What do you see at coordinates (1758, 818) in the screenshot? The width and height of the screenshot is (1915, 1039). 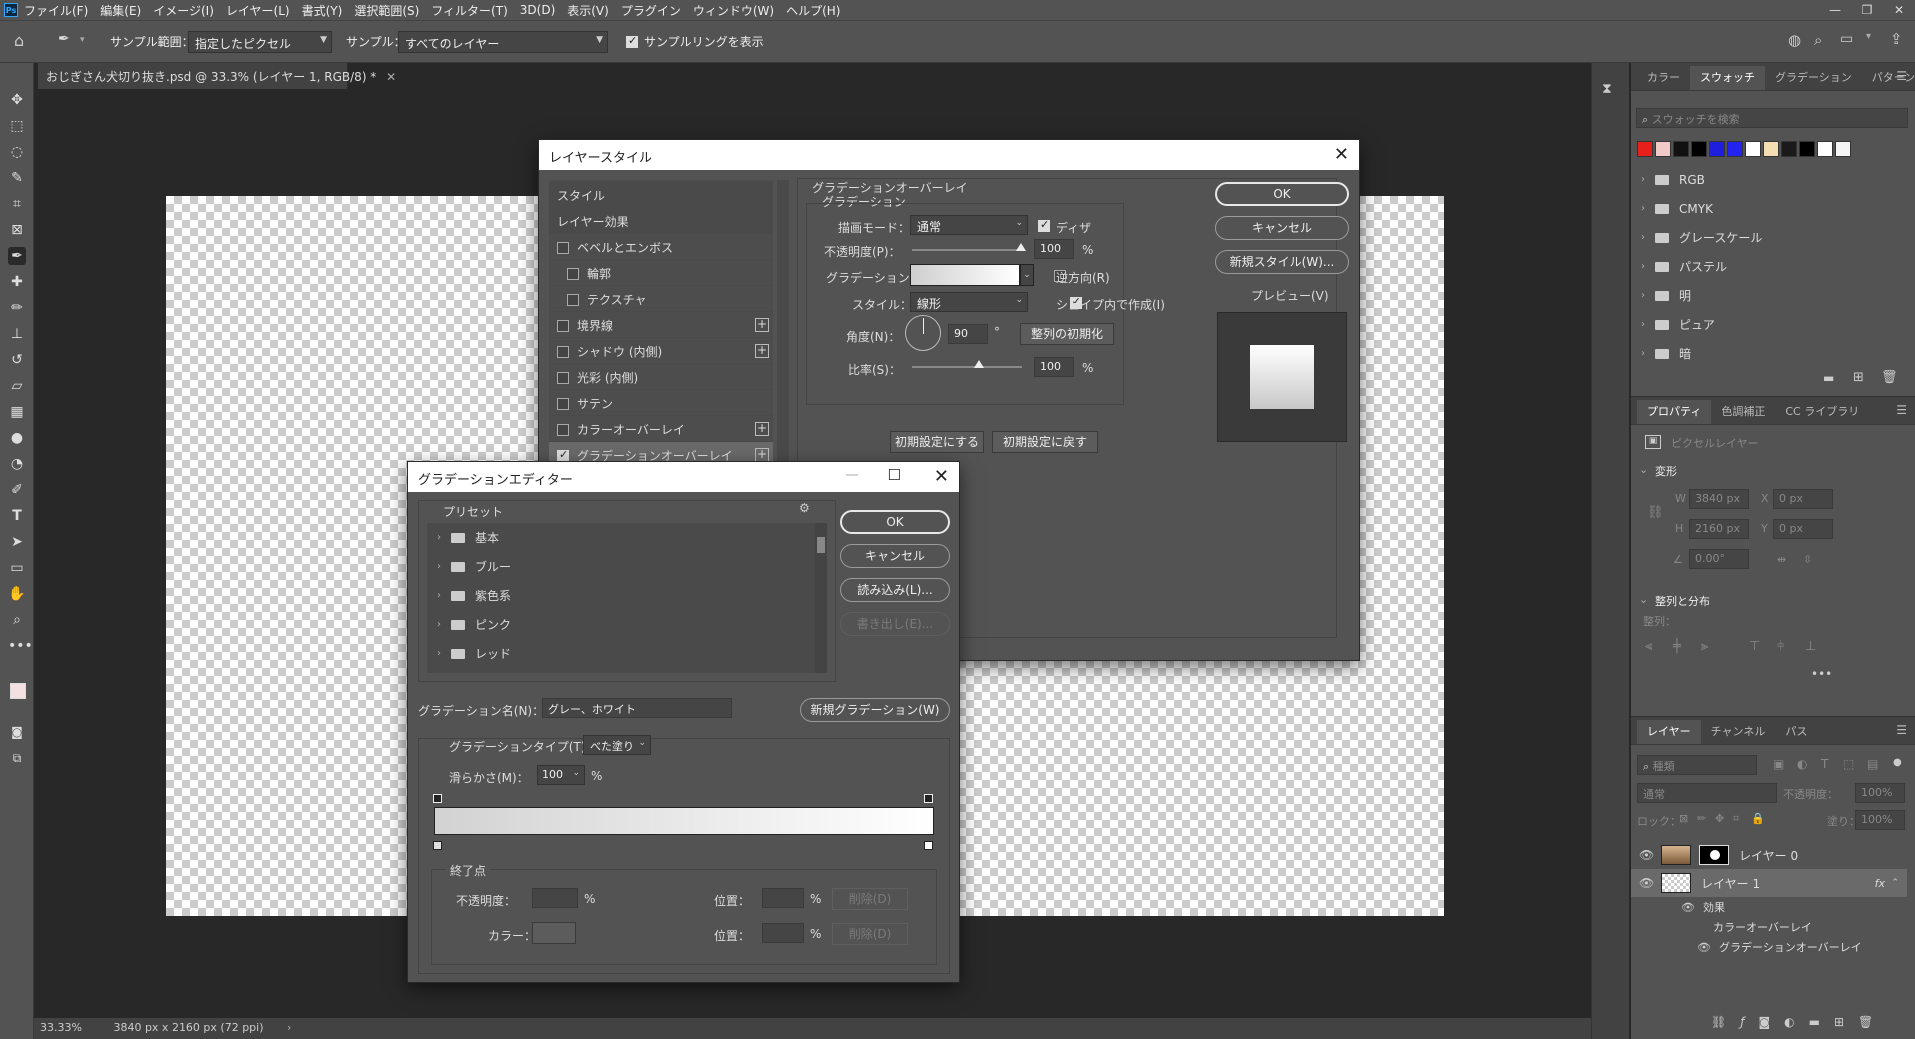 I see `lock-all-icon: 🔒` at bounding box center [1758, 818].